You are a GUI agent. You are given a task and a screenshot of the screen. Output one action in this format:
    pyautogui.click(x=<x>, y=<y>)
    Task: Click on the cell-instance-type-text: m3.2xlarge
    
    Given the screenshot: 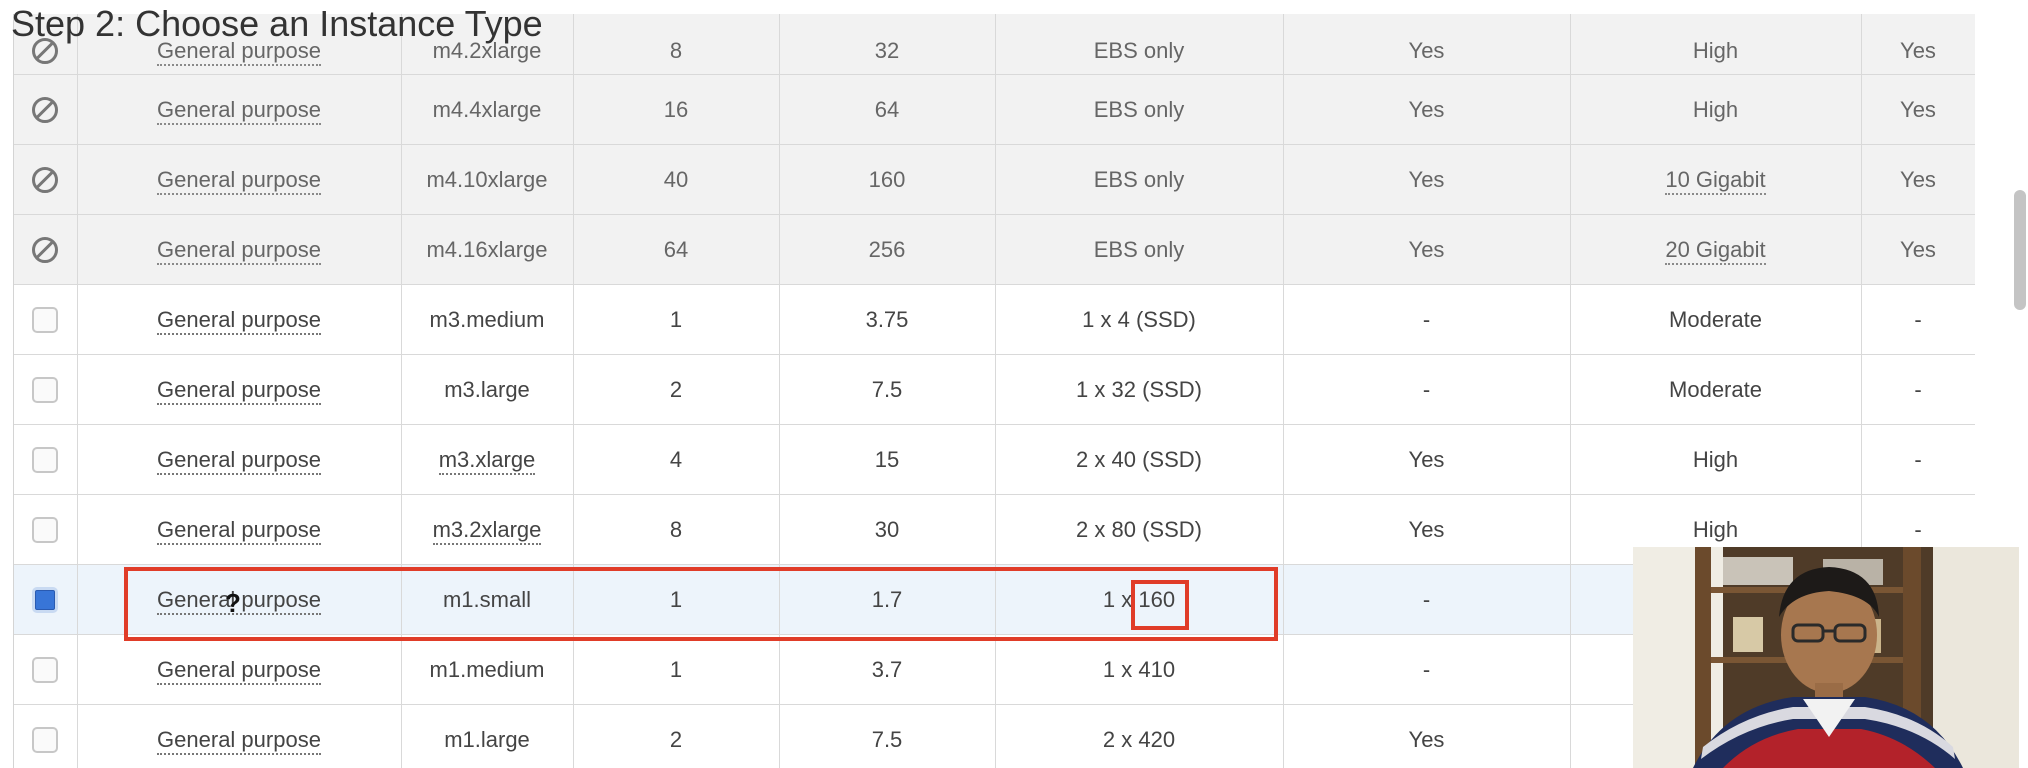 What is the action you would take?
    pyautogui.click(x=487, y=530)
    